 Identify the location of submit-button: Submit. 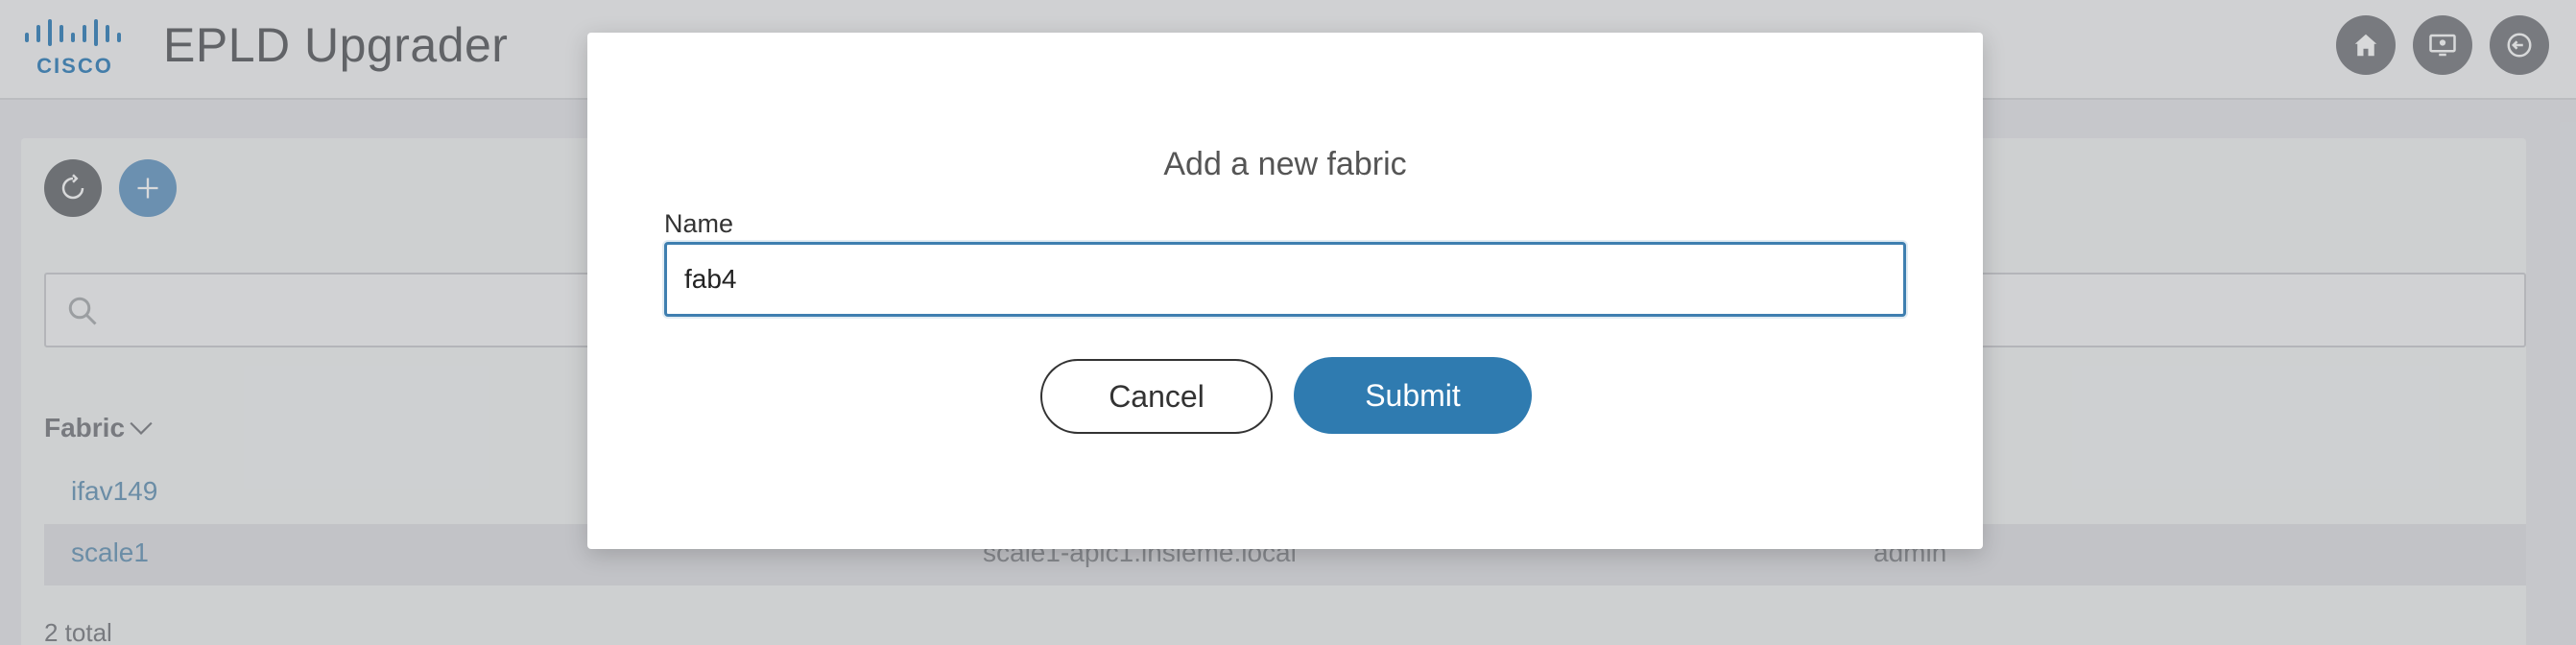
(1413, 395).